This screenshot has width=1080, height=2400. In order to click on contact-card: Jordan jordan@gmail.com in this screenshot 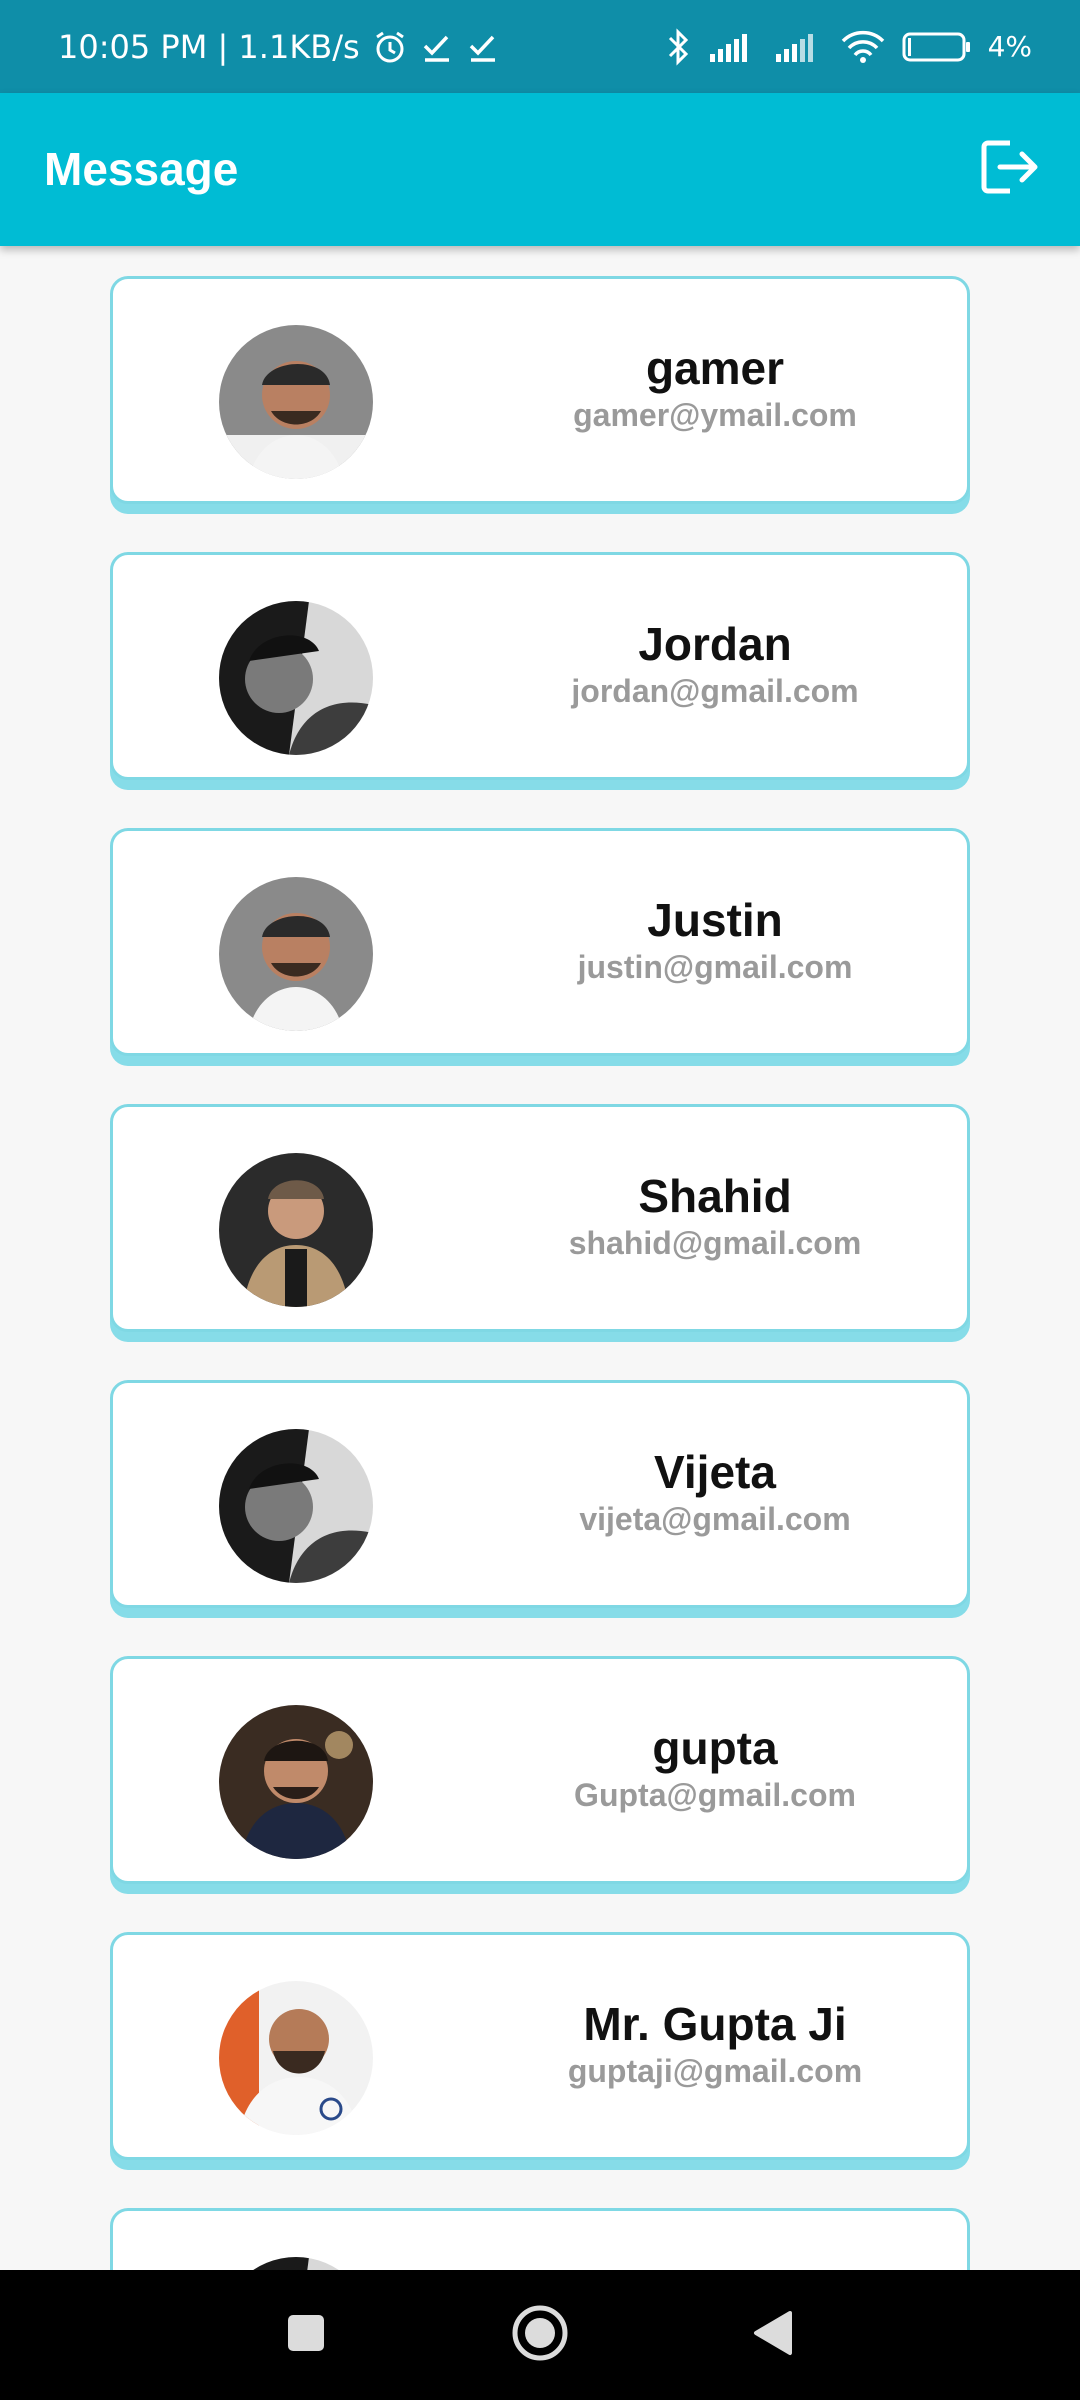, I will do `click(540, 666)`.